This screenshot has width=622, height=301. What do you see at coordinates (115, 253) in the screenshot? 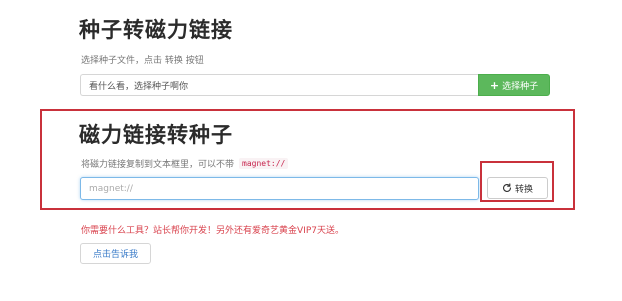
I see `tell-me-button: 点击告诉我` at bounding box center [115, 253].